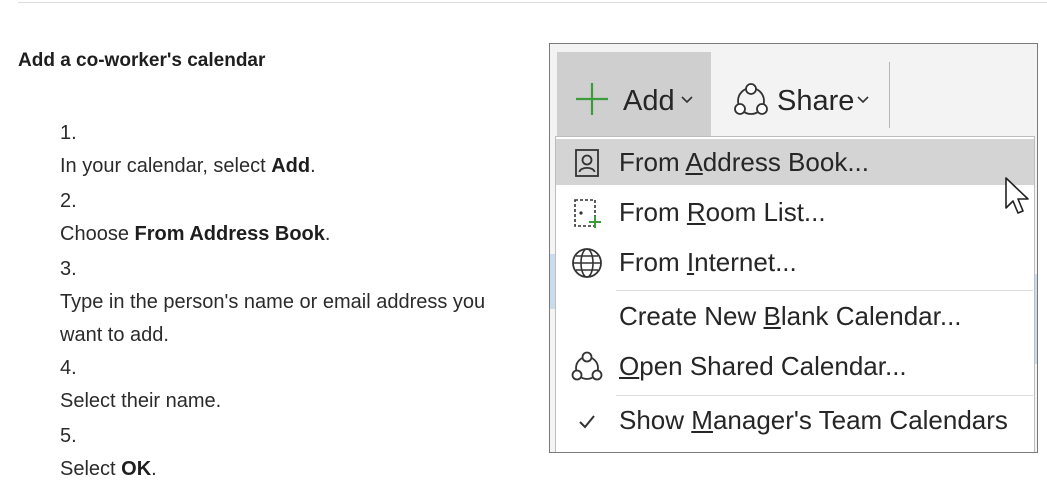 This screenshot has width=1047, height=486. I want to click on menu-item-label-end: anager's Team Calendars, so click(860, 420).